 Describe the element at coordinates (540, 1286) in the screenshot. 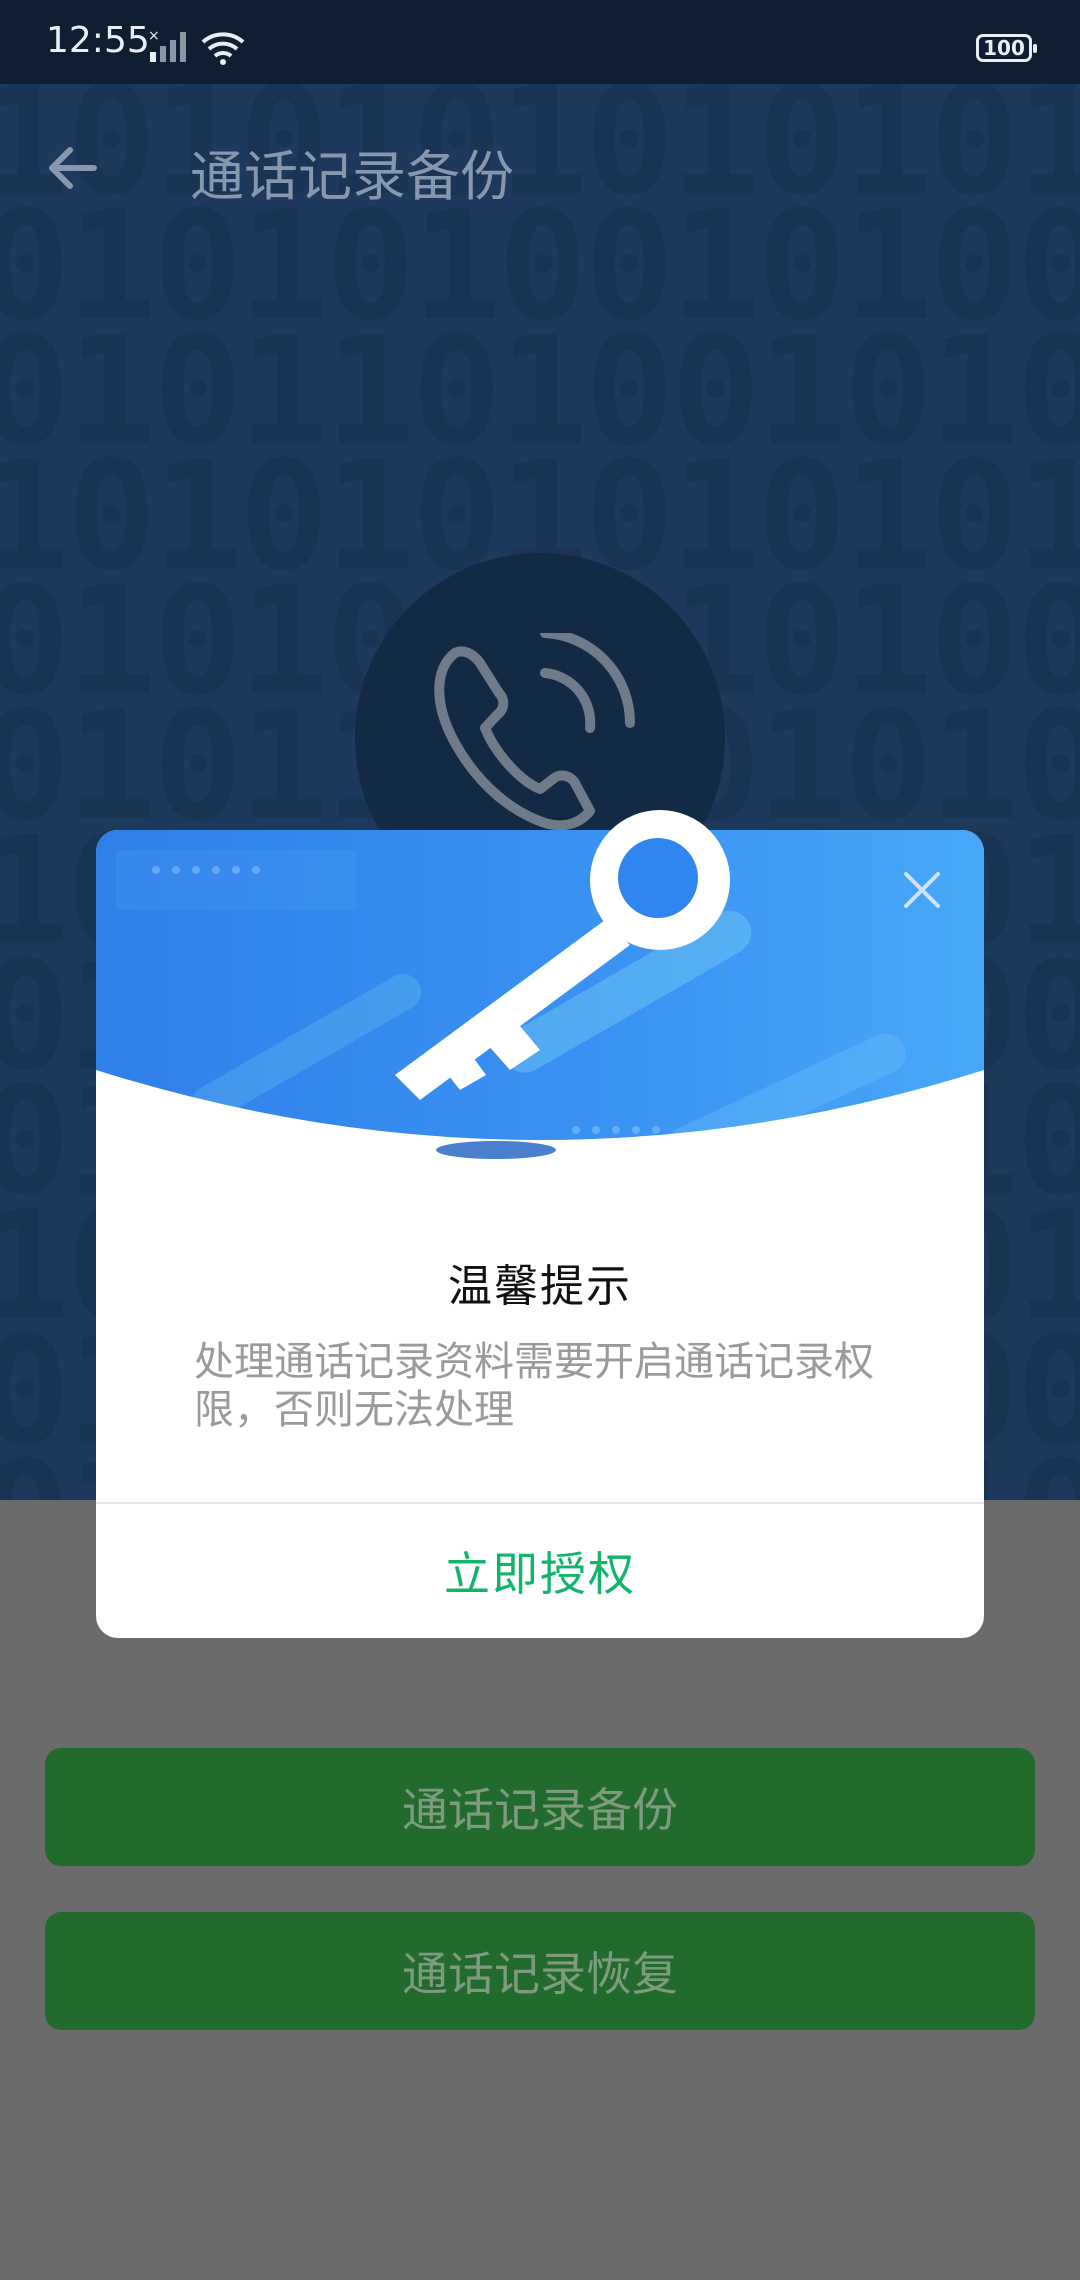

I see `dialog-title: 温馨提示` at that location.